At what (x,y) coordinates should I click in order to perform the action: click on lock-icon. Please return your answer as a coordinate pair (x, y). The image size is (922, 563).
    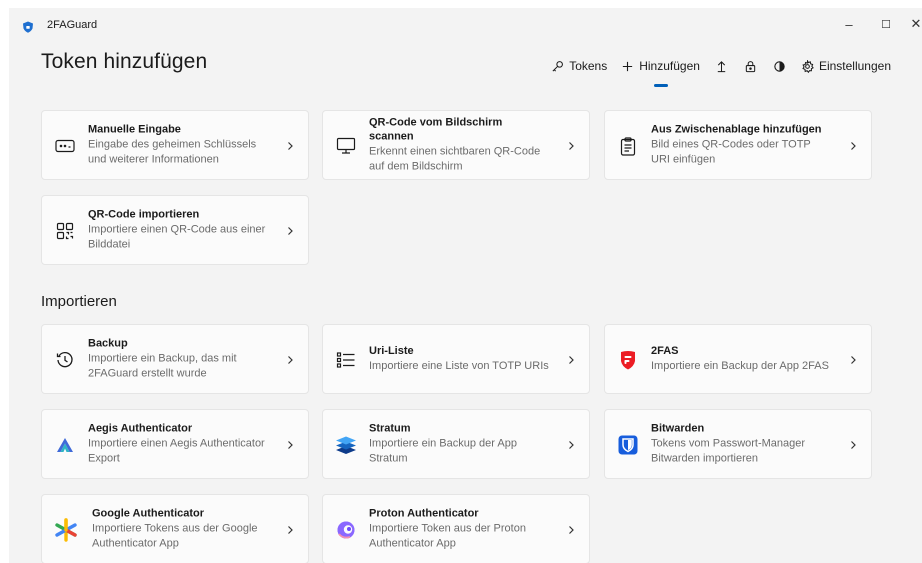
    Looking at the image, I should click on (750, 66).